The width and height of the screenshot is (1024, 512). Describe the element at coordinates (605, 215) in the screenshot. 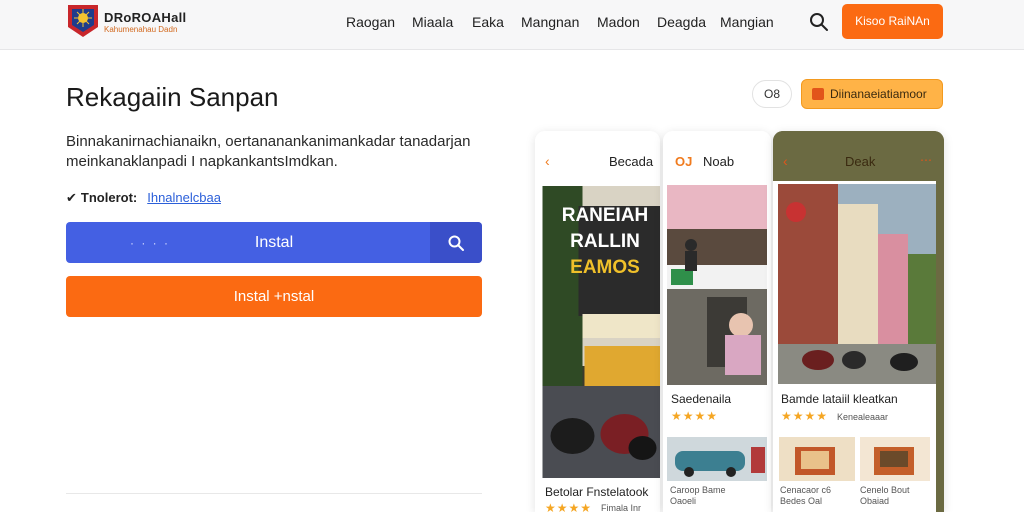

I see `shop-sign-line-1: RANEIAH` at that location.